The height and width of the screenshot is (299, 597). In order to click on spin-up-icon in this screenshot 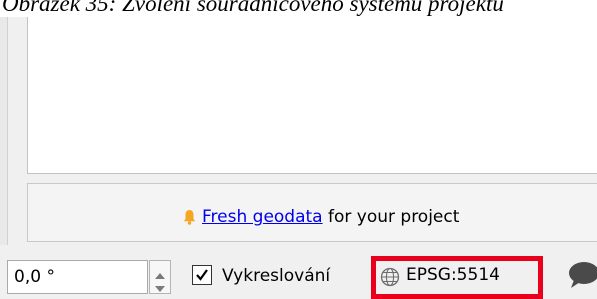, I will do `click(160, 272)`.